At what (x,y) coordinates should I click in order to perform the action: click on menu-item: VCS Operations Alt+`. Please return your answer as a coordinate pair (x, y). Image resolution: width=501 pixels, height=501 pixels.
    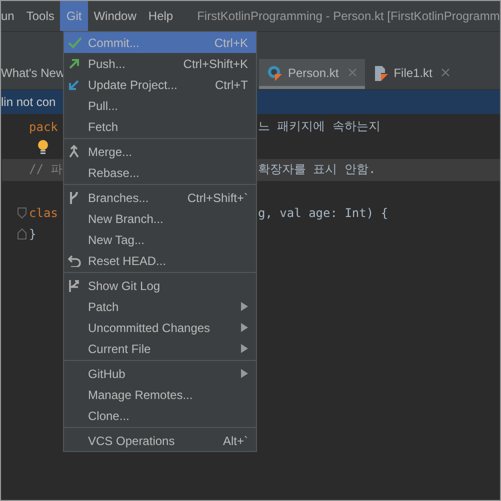
    Looking at the image, I should click on (160, 440).